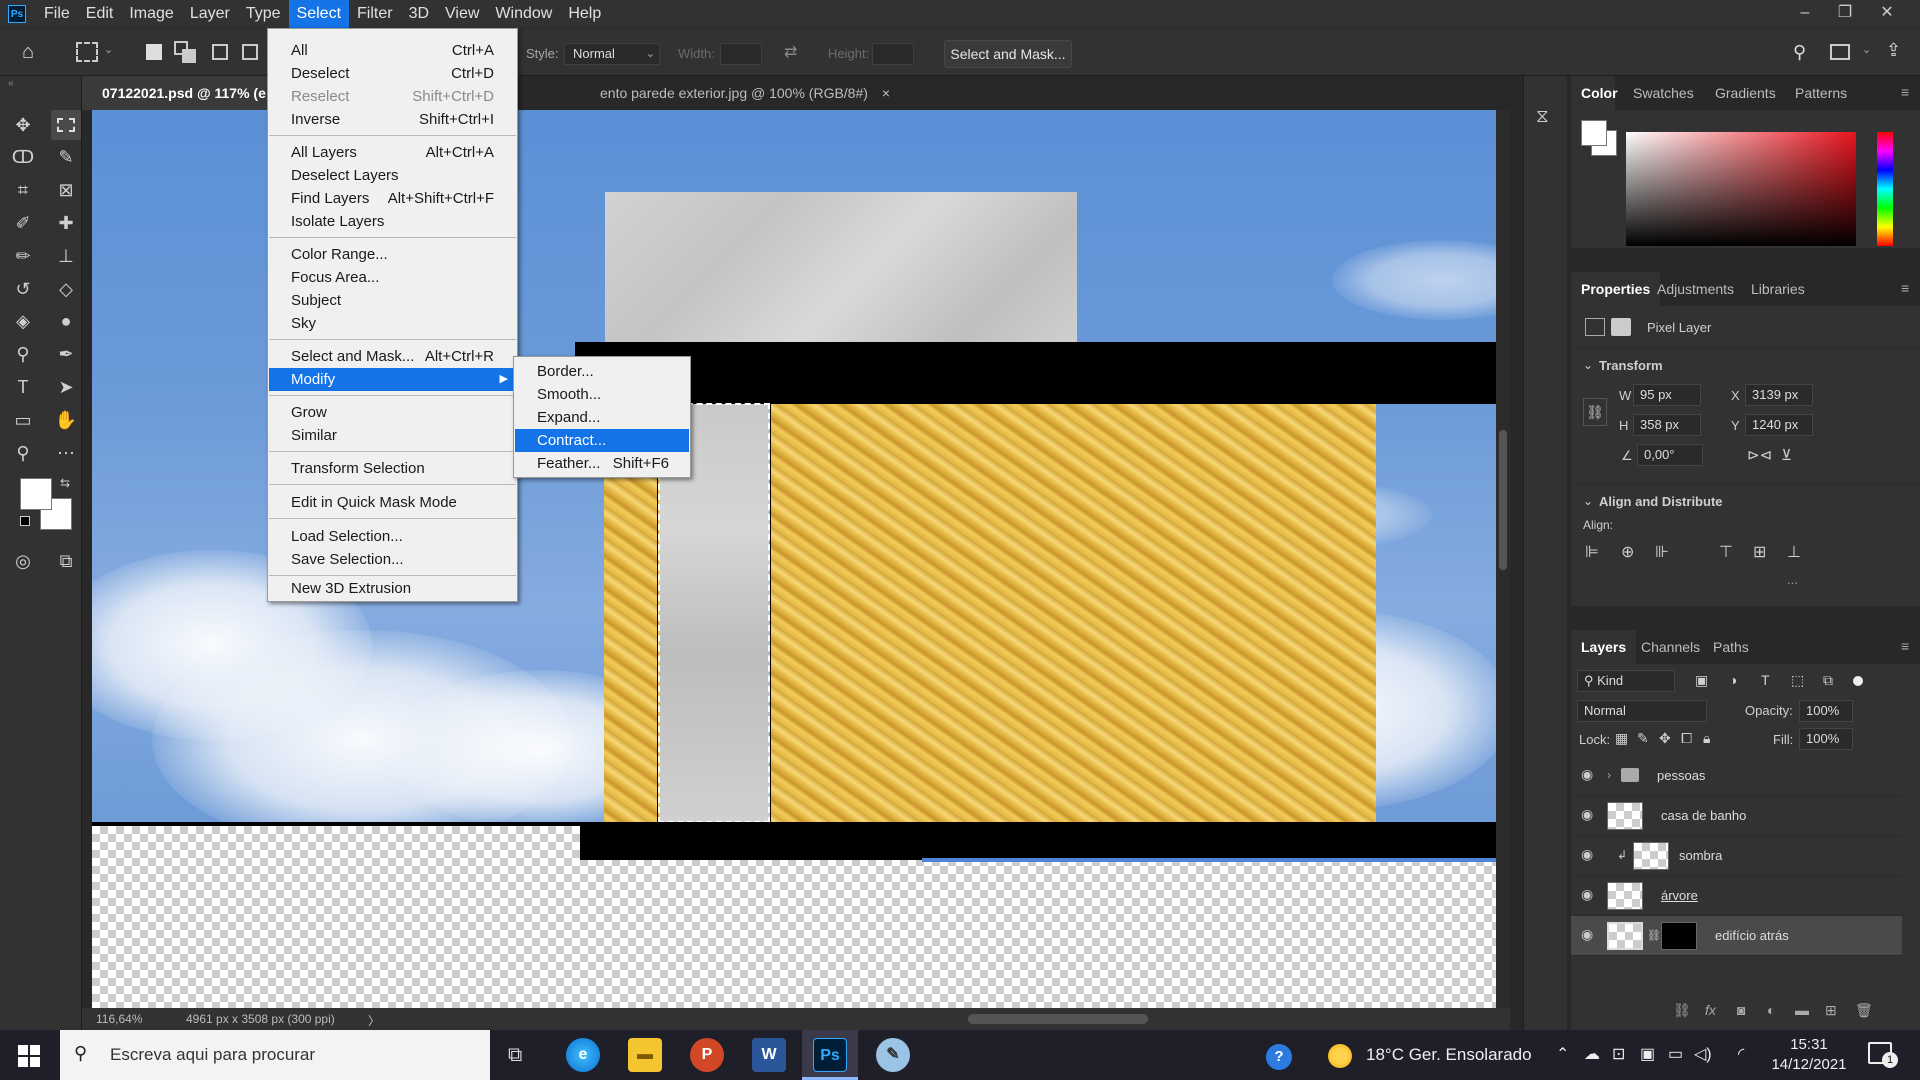 This screenshot has width=1920, height=1080. Describe the element at coordinates (583, 1055) in the screenshot. I see `edge-icon: e` at that location.